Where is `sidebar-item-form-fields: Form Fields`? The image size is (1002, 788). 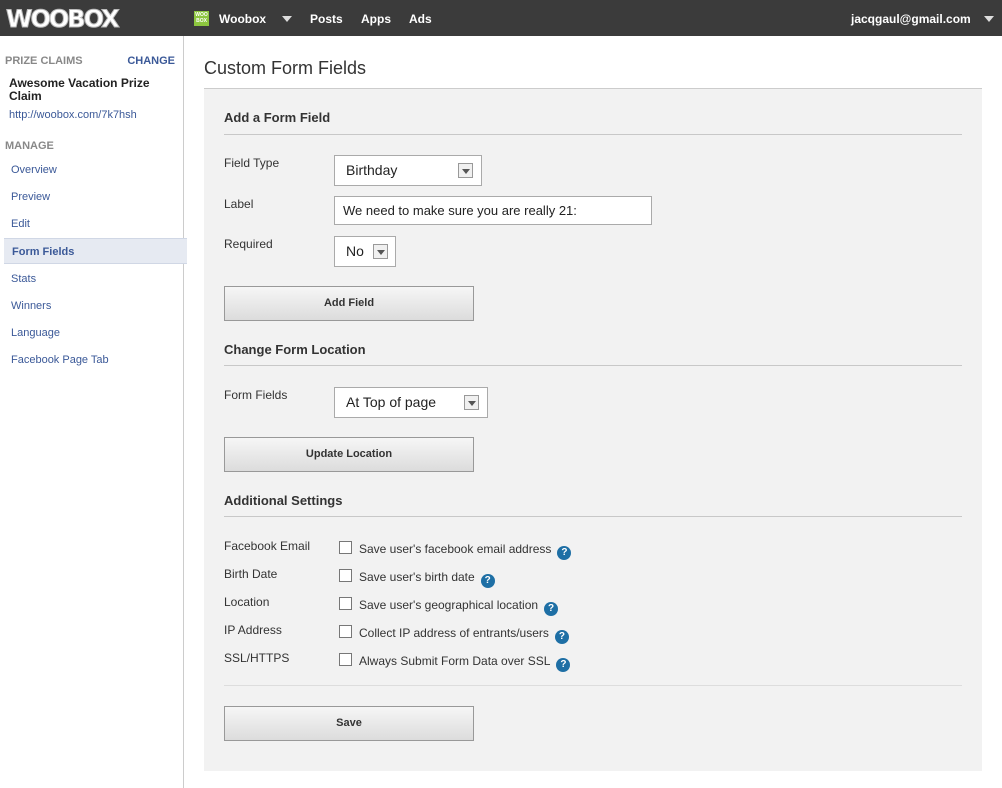 sidebar-item-form-fields: Form Fields is located at coordinates (95, 251).